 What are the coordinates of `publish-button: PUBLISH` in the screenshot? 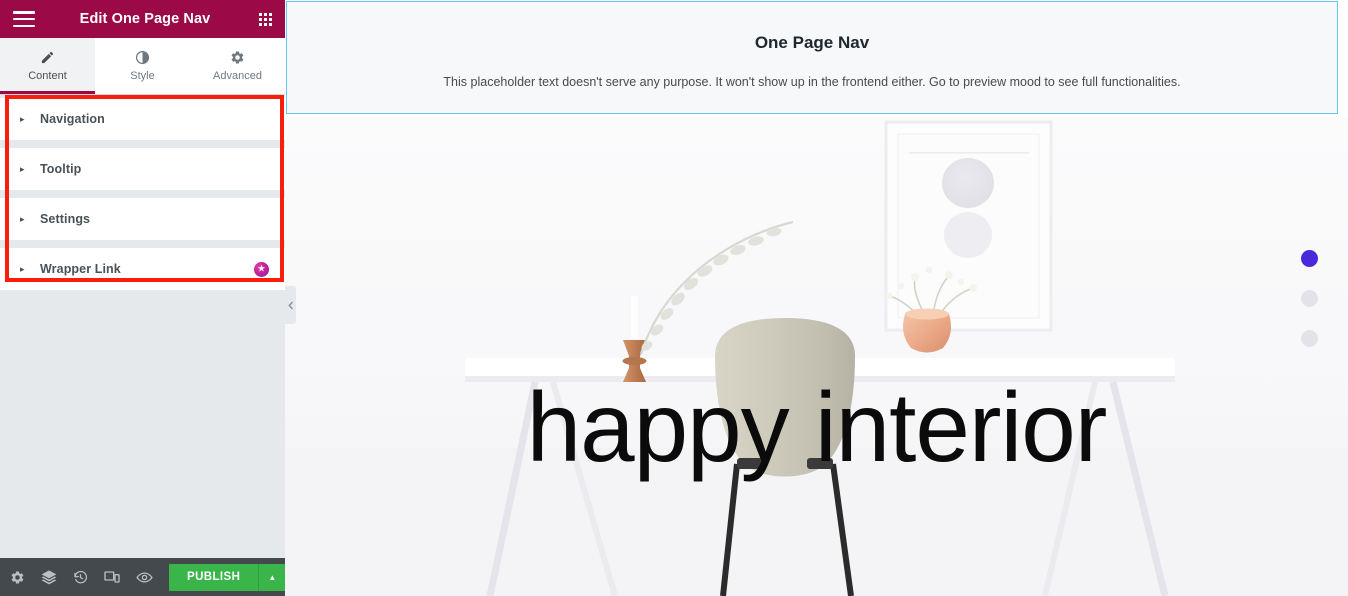 It's located at (214, 577).